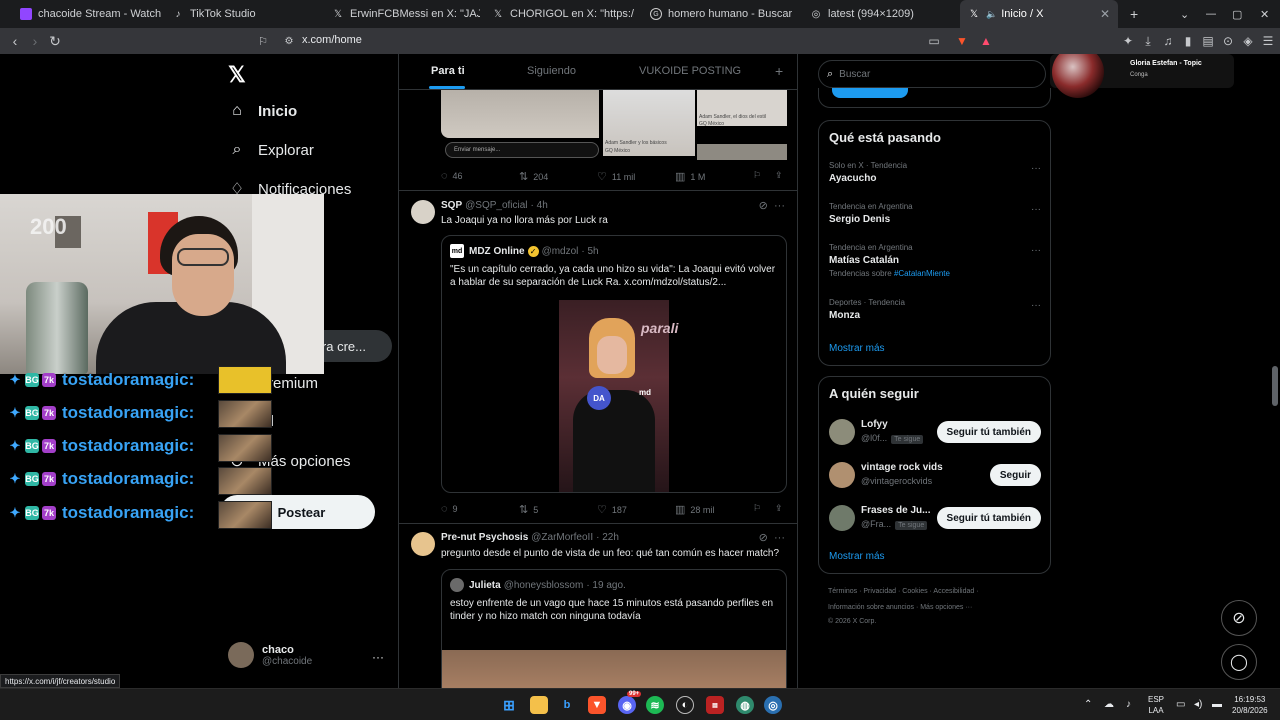 This screenshot has width=1280, height=720. What do you see at coordinates (509, 705) in the screenshot?
I see `windows-start-icon: ⊞` at bounding box center [509, 705].